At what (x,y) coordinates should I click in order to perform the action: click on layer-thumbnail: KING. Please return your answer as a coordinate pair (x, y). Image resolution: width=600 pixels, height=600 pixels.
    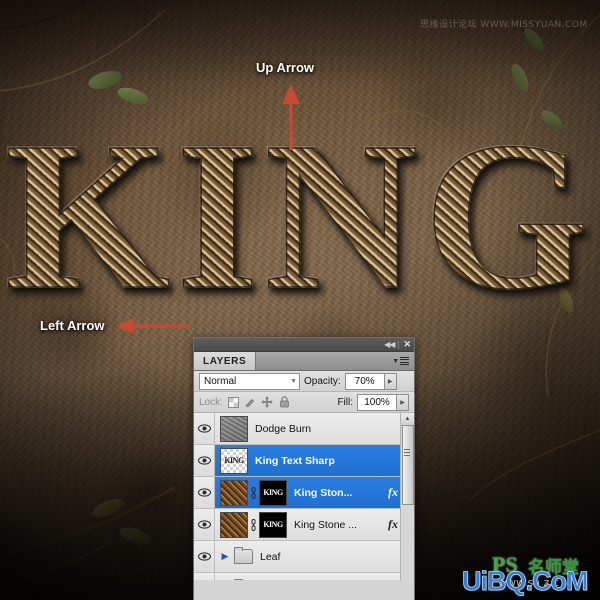
    Looking at the image, I should click on (234, 460).